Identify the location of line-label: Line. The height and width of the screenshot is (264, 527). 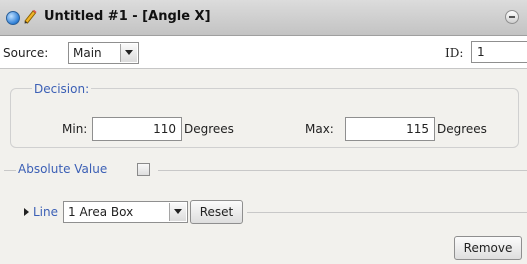
(45, 212).